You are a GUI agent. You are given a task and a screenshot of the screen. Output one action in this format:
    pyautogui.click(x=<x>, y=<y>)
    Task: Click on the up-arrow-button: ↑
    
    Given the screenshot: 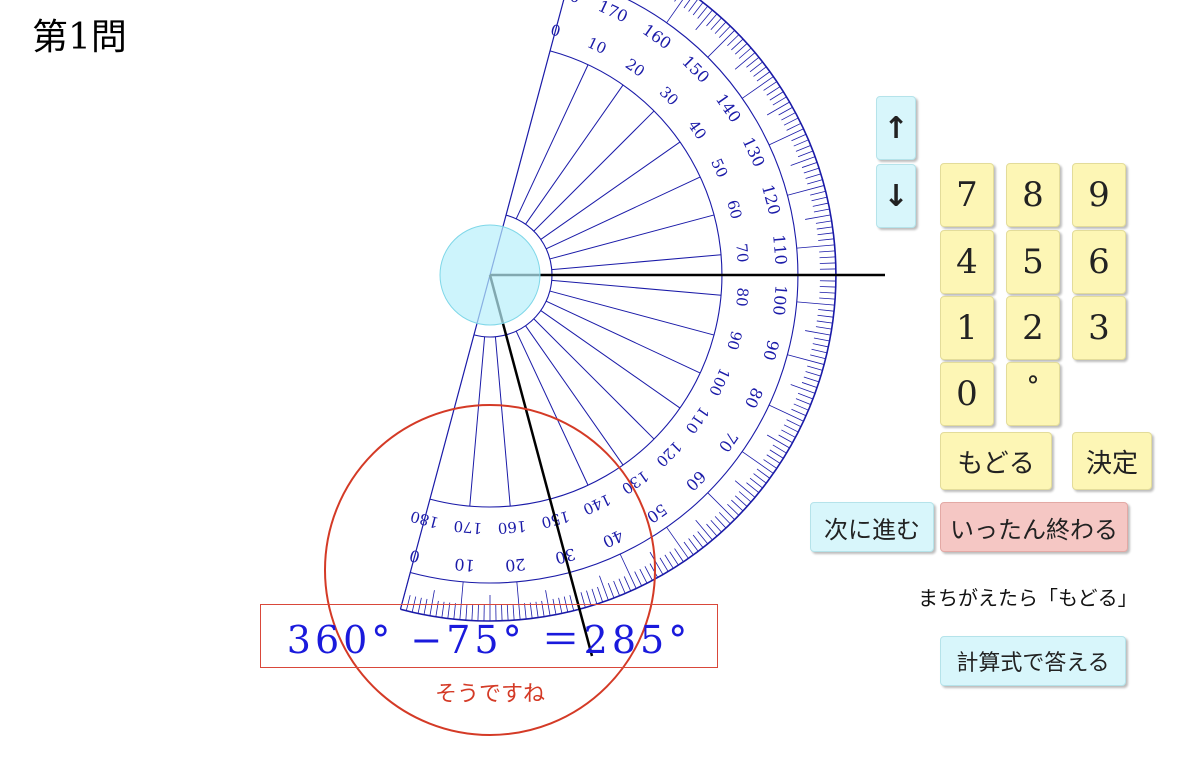 What is the action you would take?
    pyautogui.click(x=896, y=128)
    